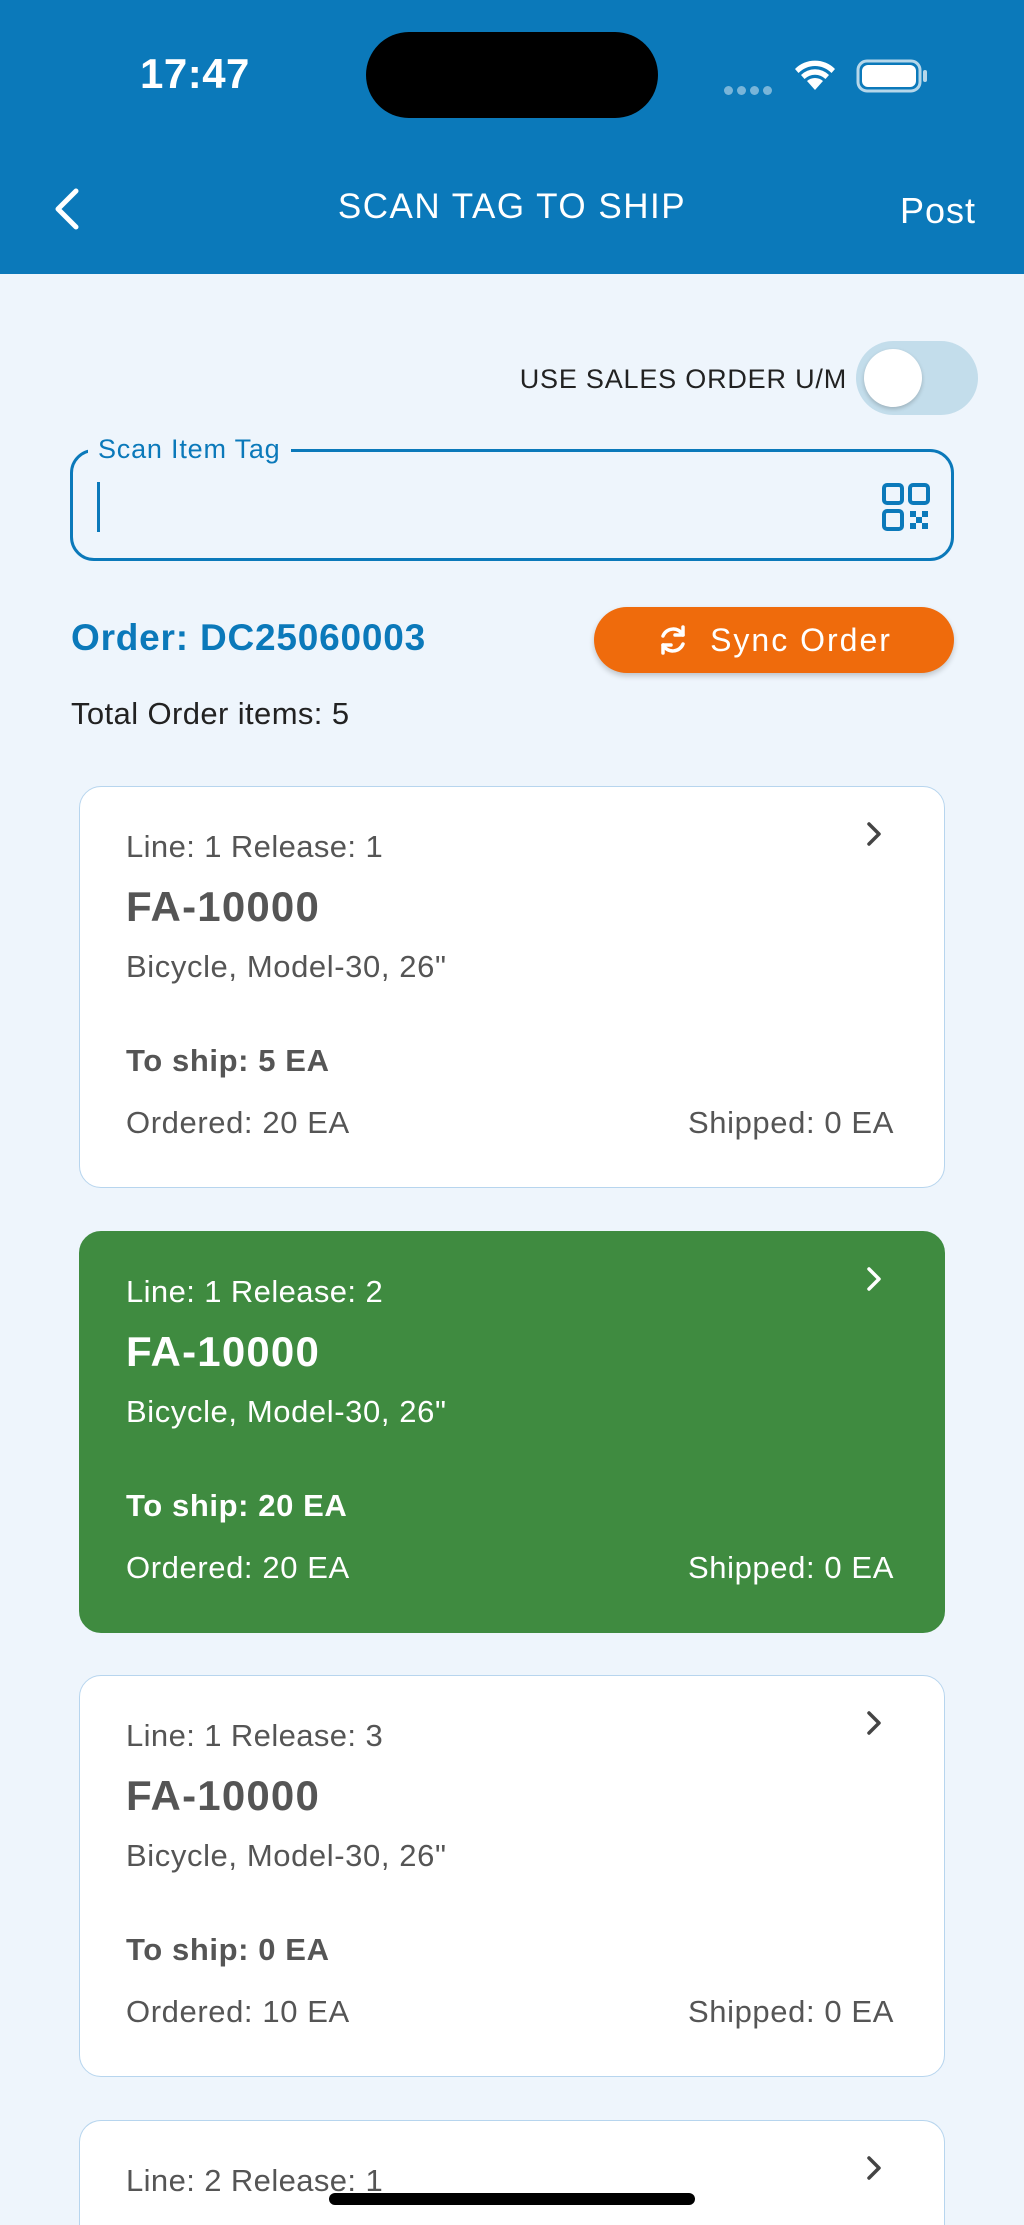 Image resolution: width=1024 pixels, height=2225 pixels. Describe the element at coordinates (255, 846) in the screenshot. I see `line-release: Line: 1 Release: 1` at that location.